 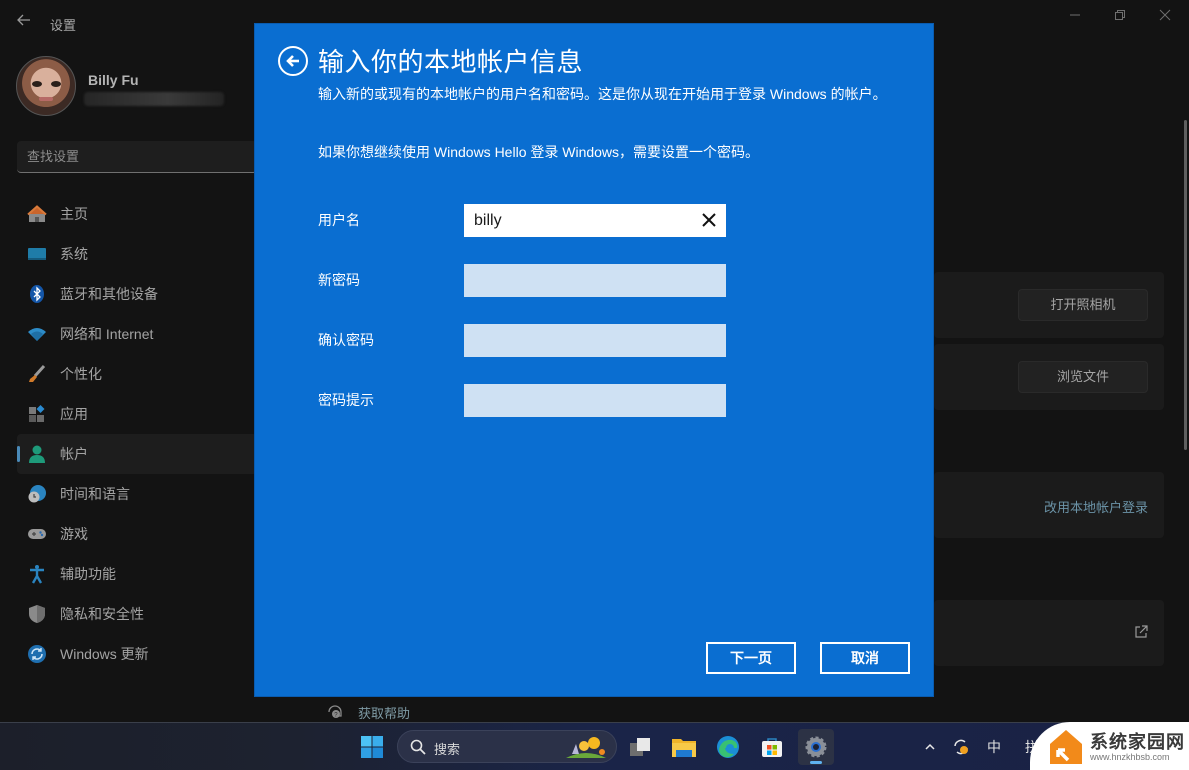 I want to click on watermark-url: www.hnzkhbsb.com, so click(x=1130, y=757).